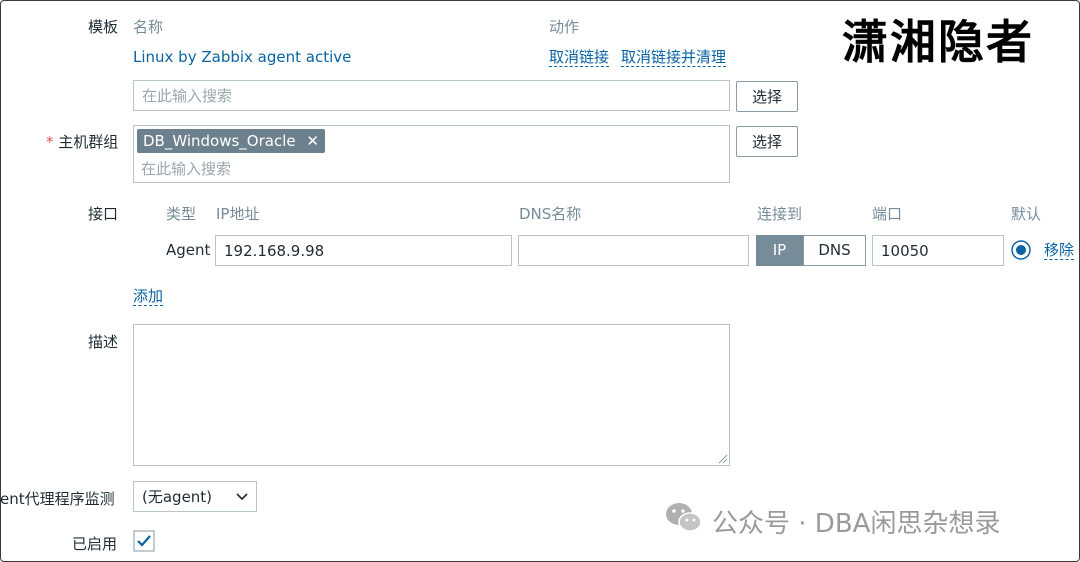  I want to click on iface-port-header: 端口, so click(887, 214).